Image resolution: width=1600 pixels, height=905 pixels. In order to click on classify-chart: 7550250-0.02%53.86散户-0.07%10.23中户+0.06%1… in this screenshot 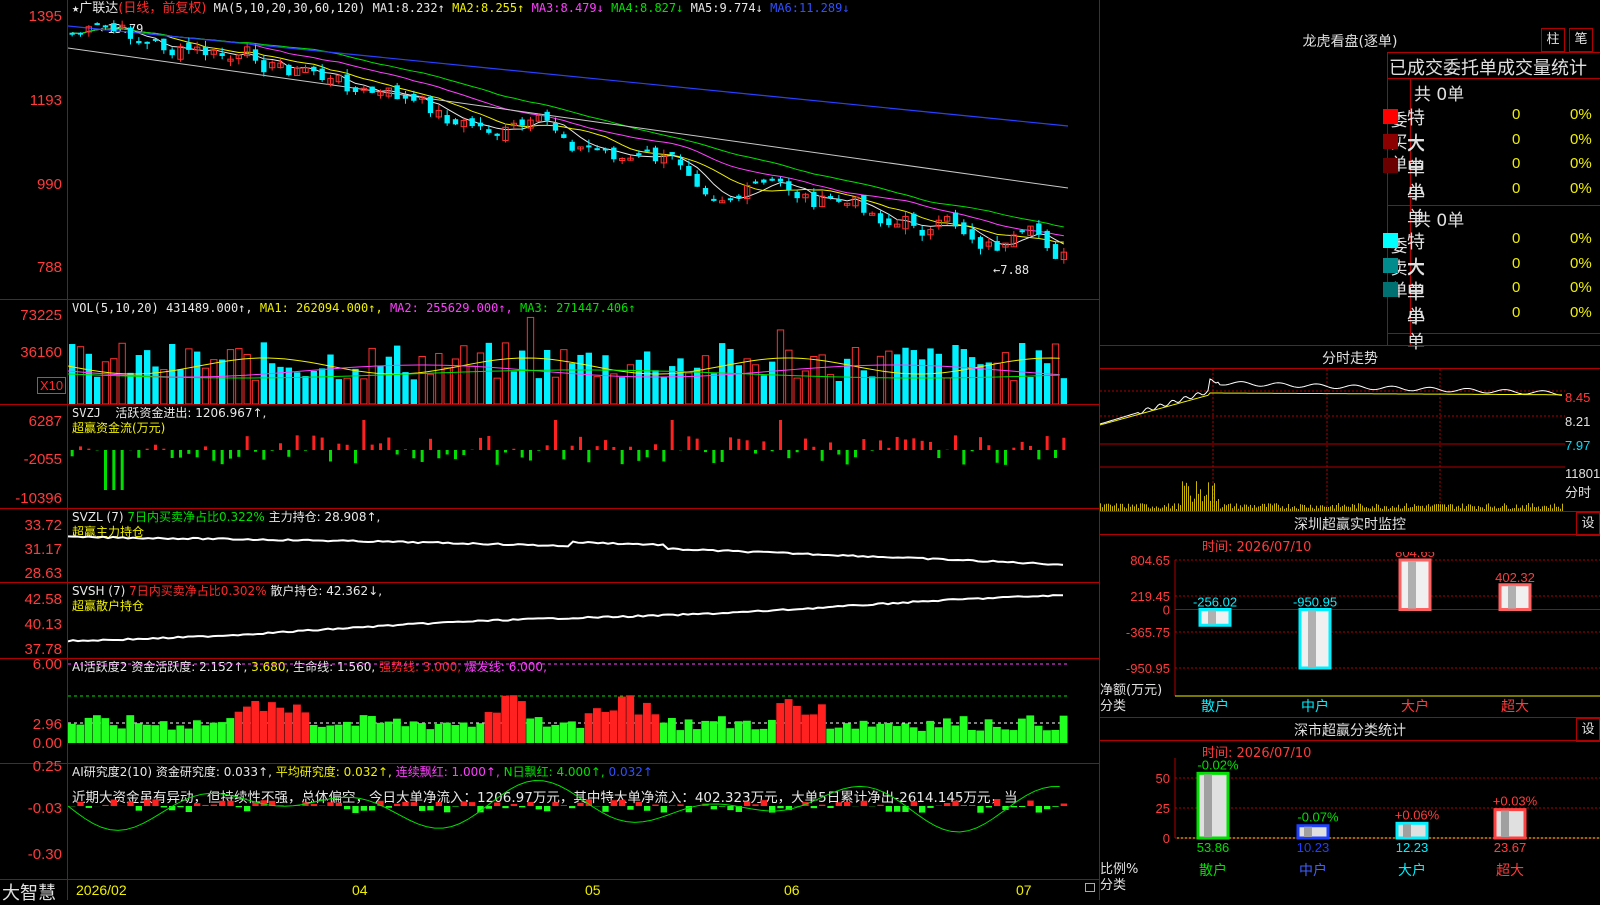, I will do `click(1350, 829)`.